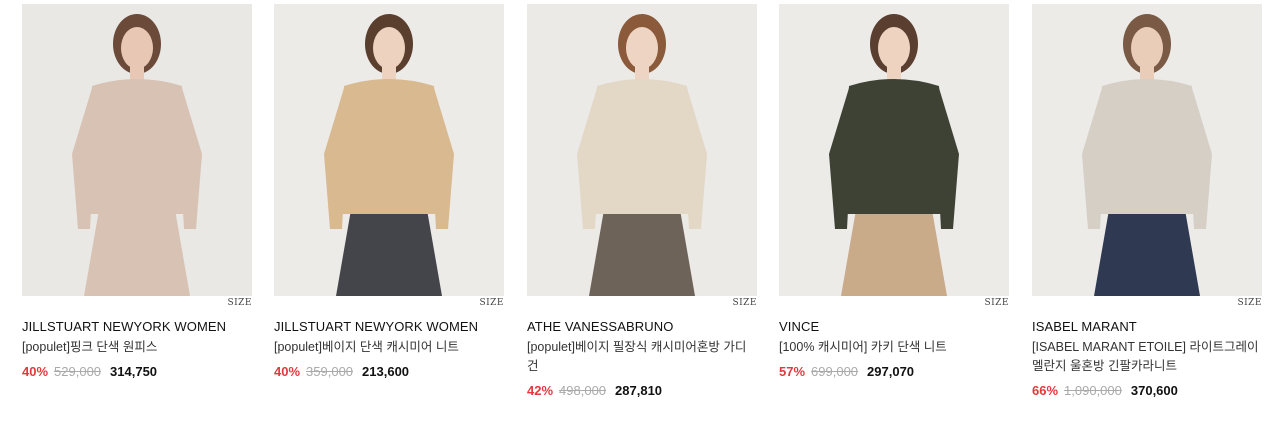  Describe the element at coordinates (389, 347) in the screenshot. I see `product-name: [populet]베이지 단색 캐시미어 니트` at that location.